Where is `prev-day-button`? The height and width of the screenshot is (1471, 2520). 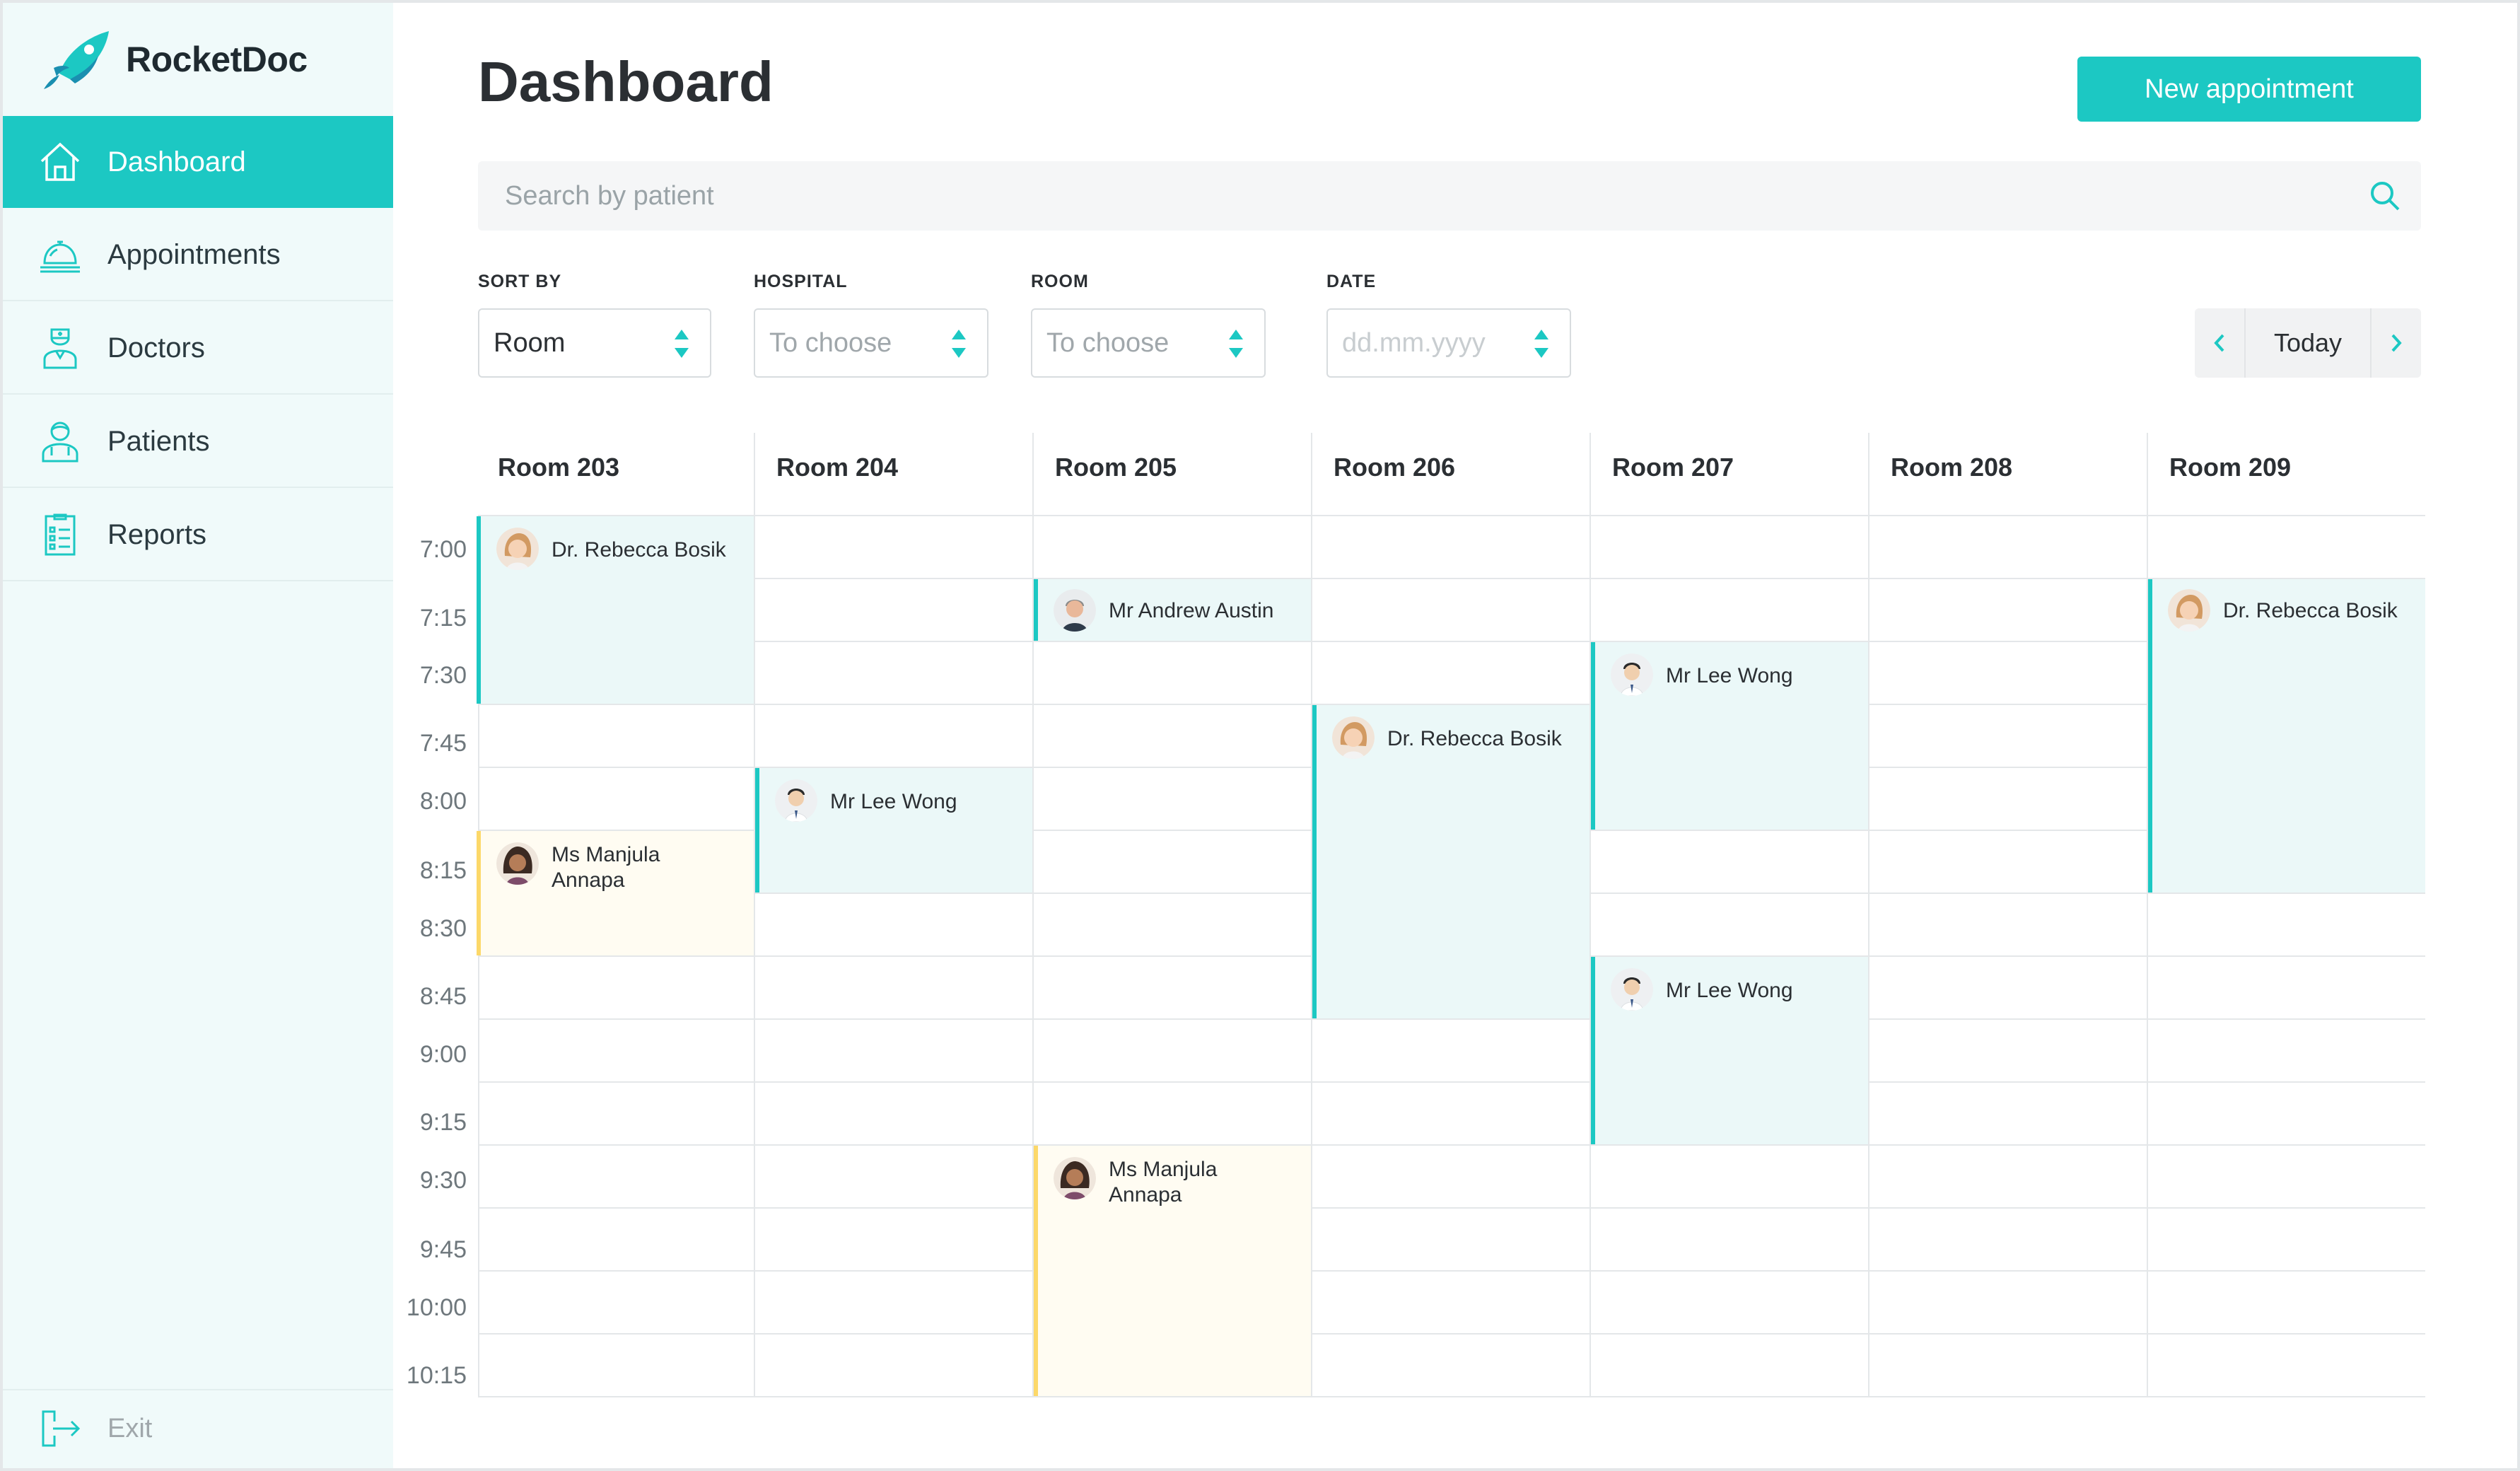 prev-day-button is located at coordinates (2220, 343).